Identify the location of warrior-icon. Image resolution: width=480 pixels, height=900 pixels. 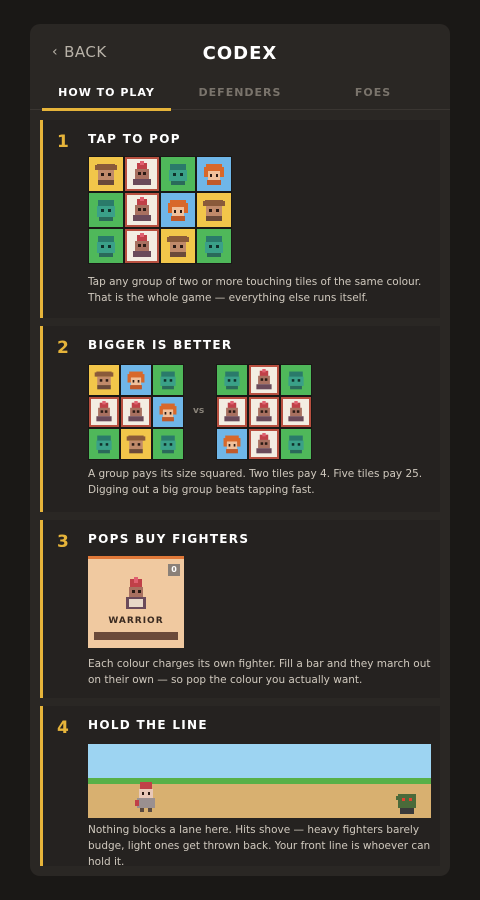
(136, 593).